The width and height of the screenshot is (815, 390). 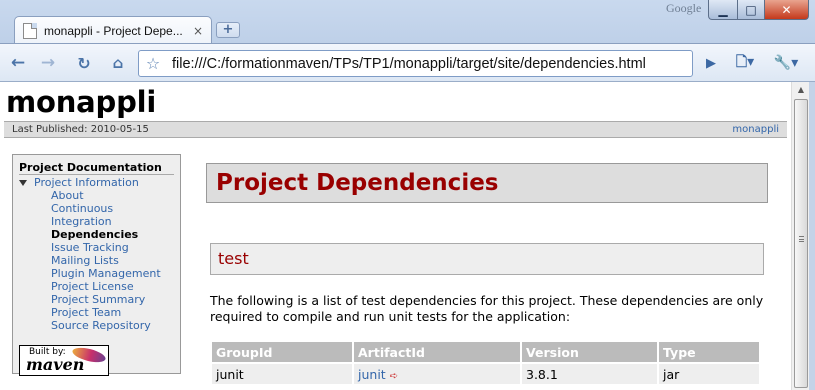 I want to click on sidebar-item-source-repository: Source Repository, so click(x=112, y=325).